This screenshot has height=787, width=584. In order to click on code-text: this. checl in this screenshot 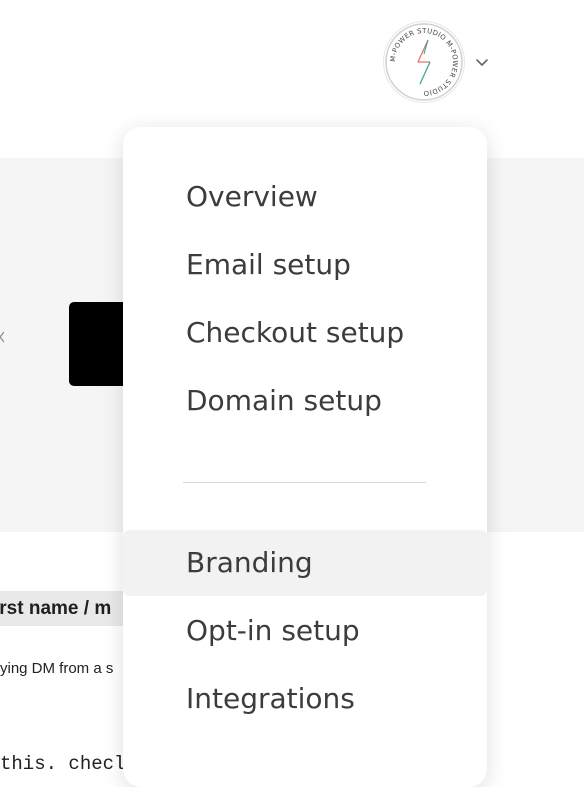, I will do `click(63, 764)`.